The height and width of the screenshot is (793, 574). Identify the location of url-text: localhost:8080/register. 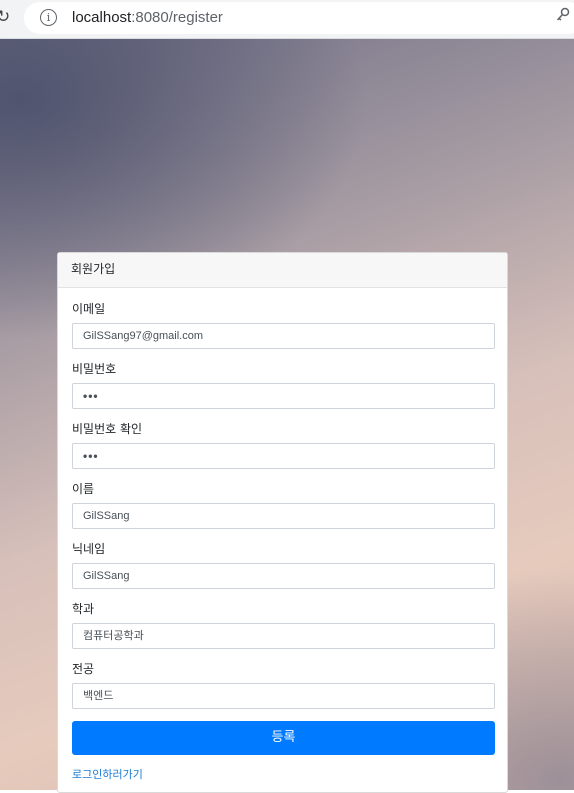
(147, 17).